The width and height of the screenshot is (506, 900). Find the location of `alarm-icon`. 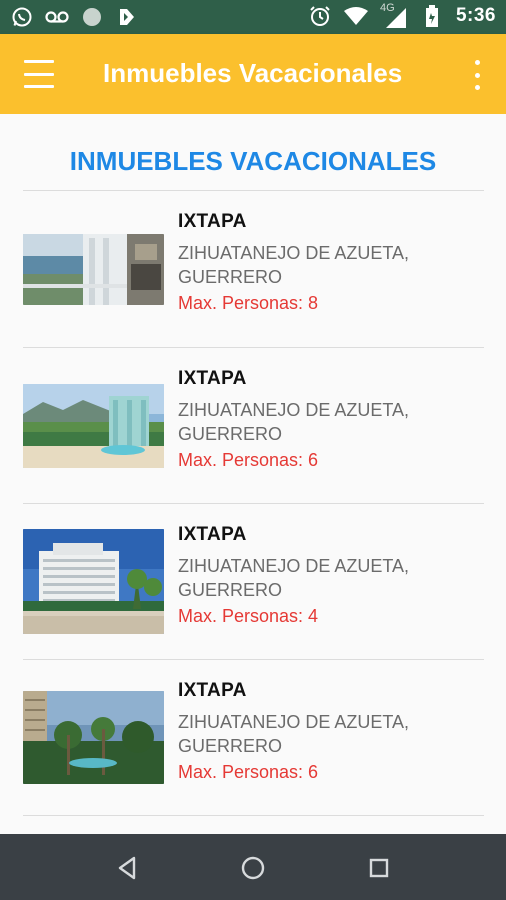

alarm-icon is located at coordinates (320, 16).